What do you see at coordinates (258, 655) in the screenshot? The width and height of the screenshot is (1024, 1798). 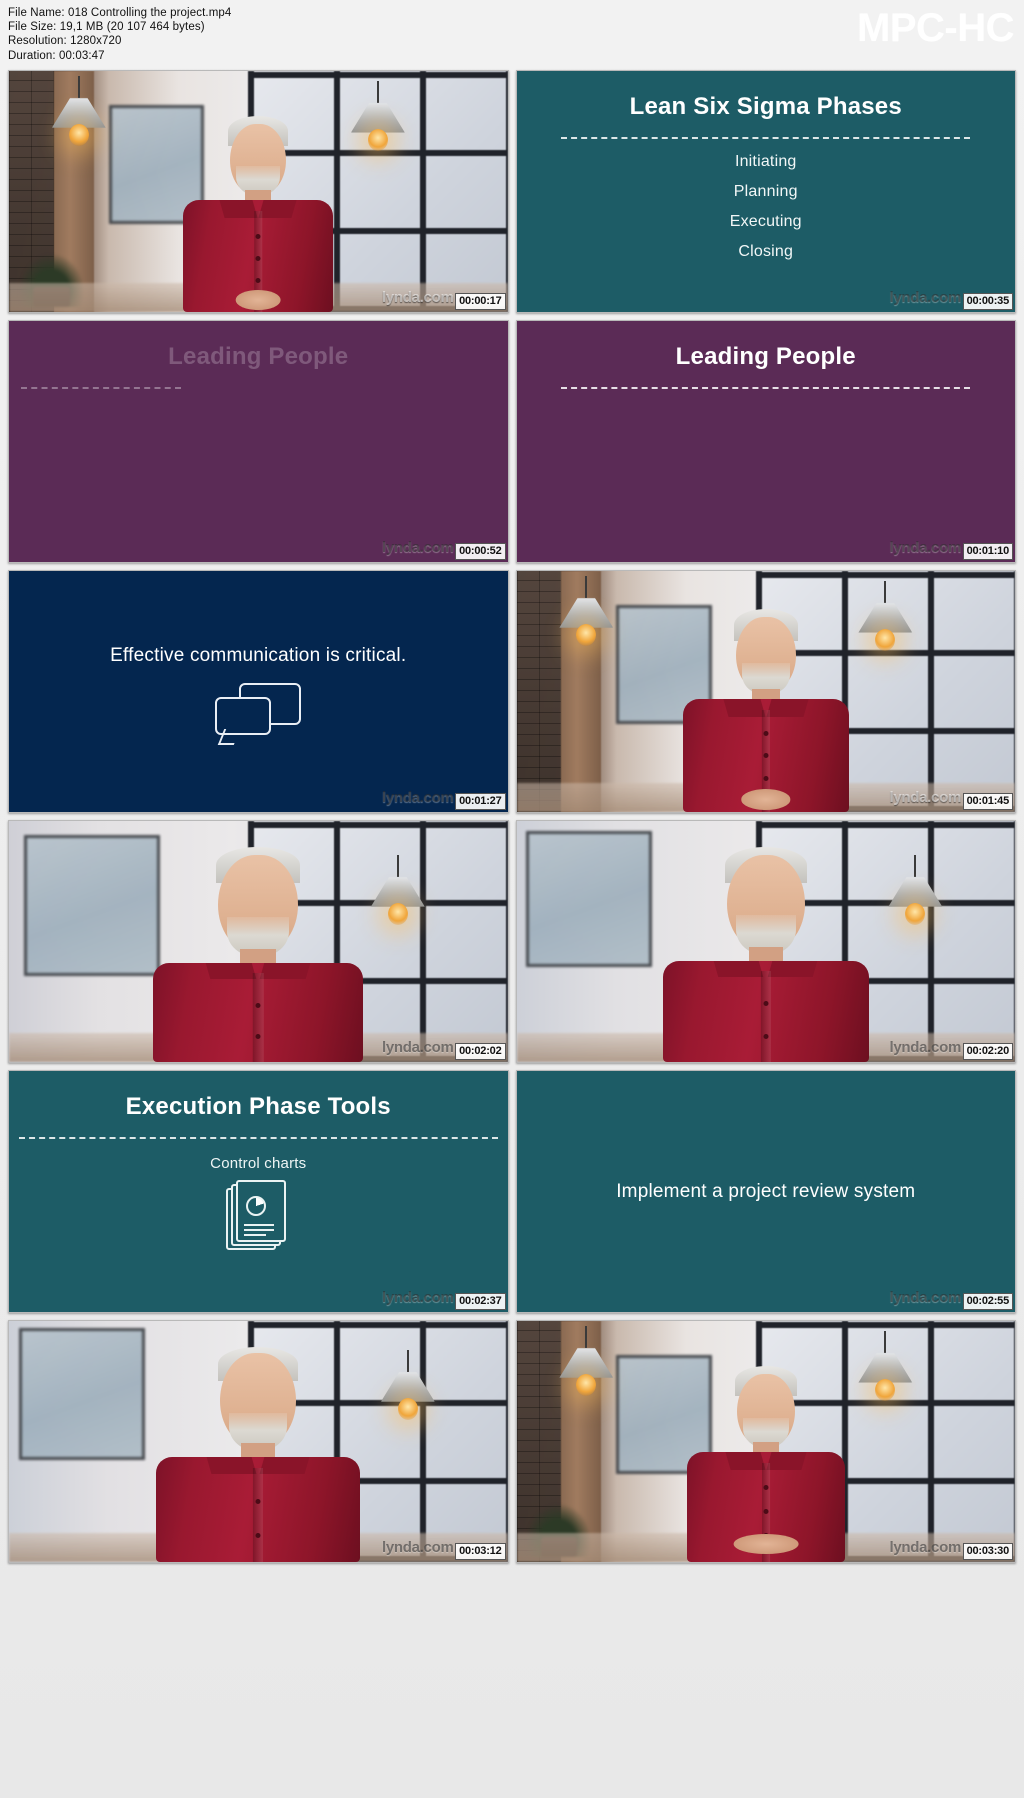 I see `slide-headline: Effective communication is critical.` at bounding box center [258, 655].